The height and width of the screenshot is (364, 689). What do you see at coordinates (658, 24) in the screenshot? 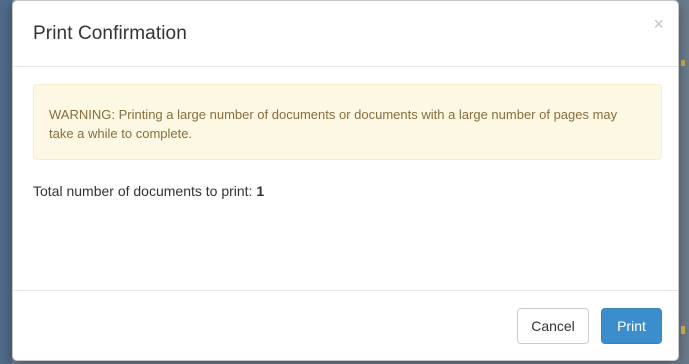
I see `close-icon: ×` at bounding box center [658, 24].